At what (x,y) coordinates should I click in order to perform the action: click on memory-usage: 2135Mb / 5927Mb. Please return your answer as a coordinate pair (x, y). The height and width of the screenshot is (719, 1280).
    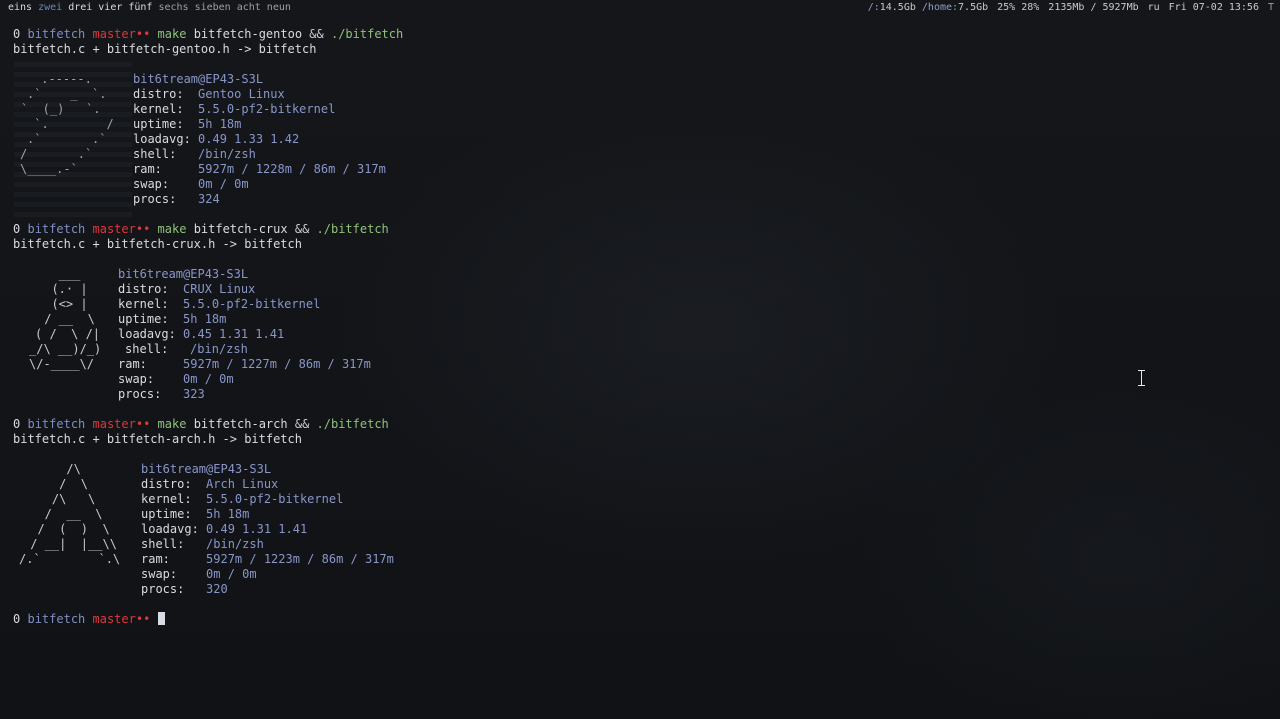
    Looking at the image, I should click on (1093, 7).